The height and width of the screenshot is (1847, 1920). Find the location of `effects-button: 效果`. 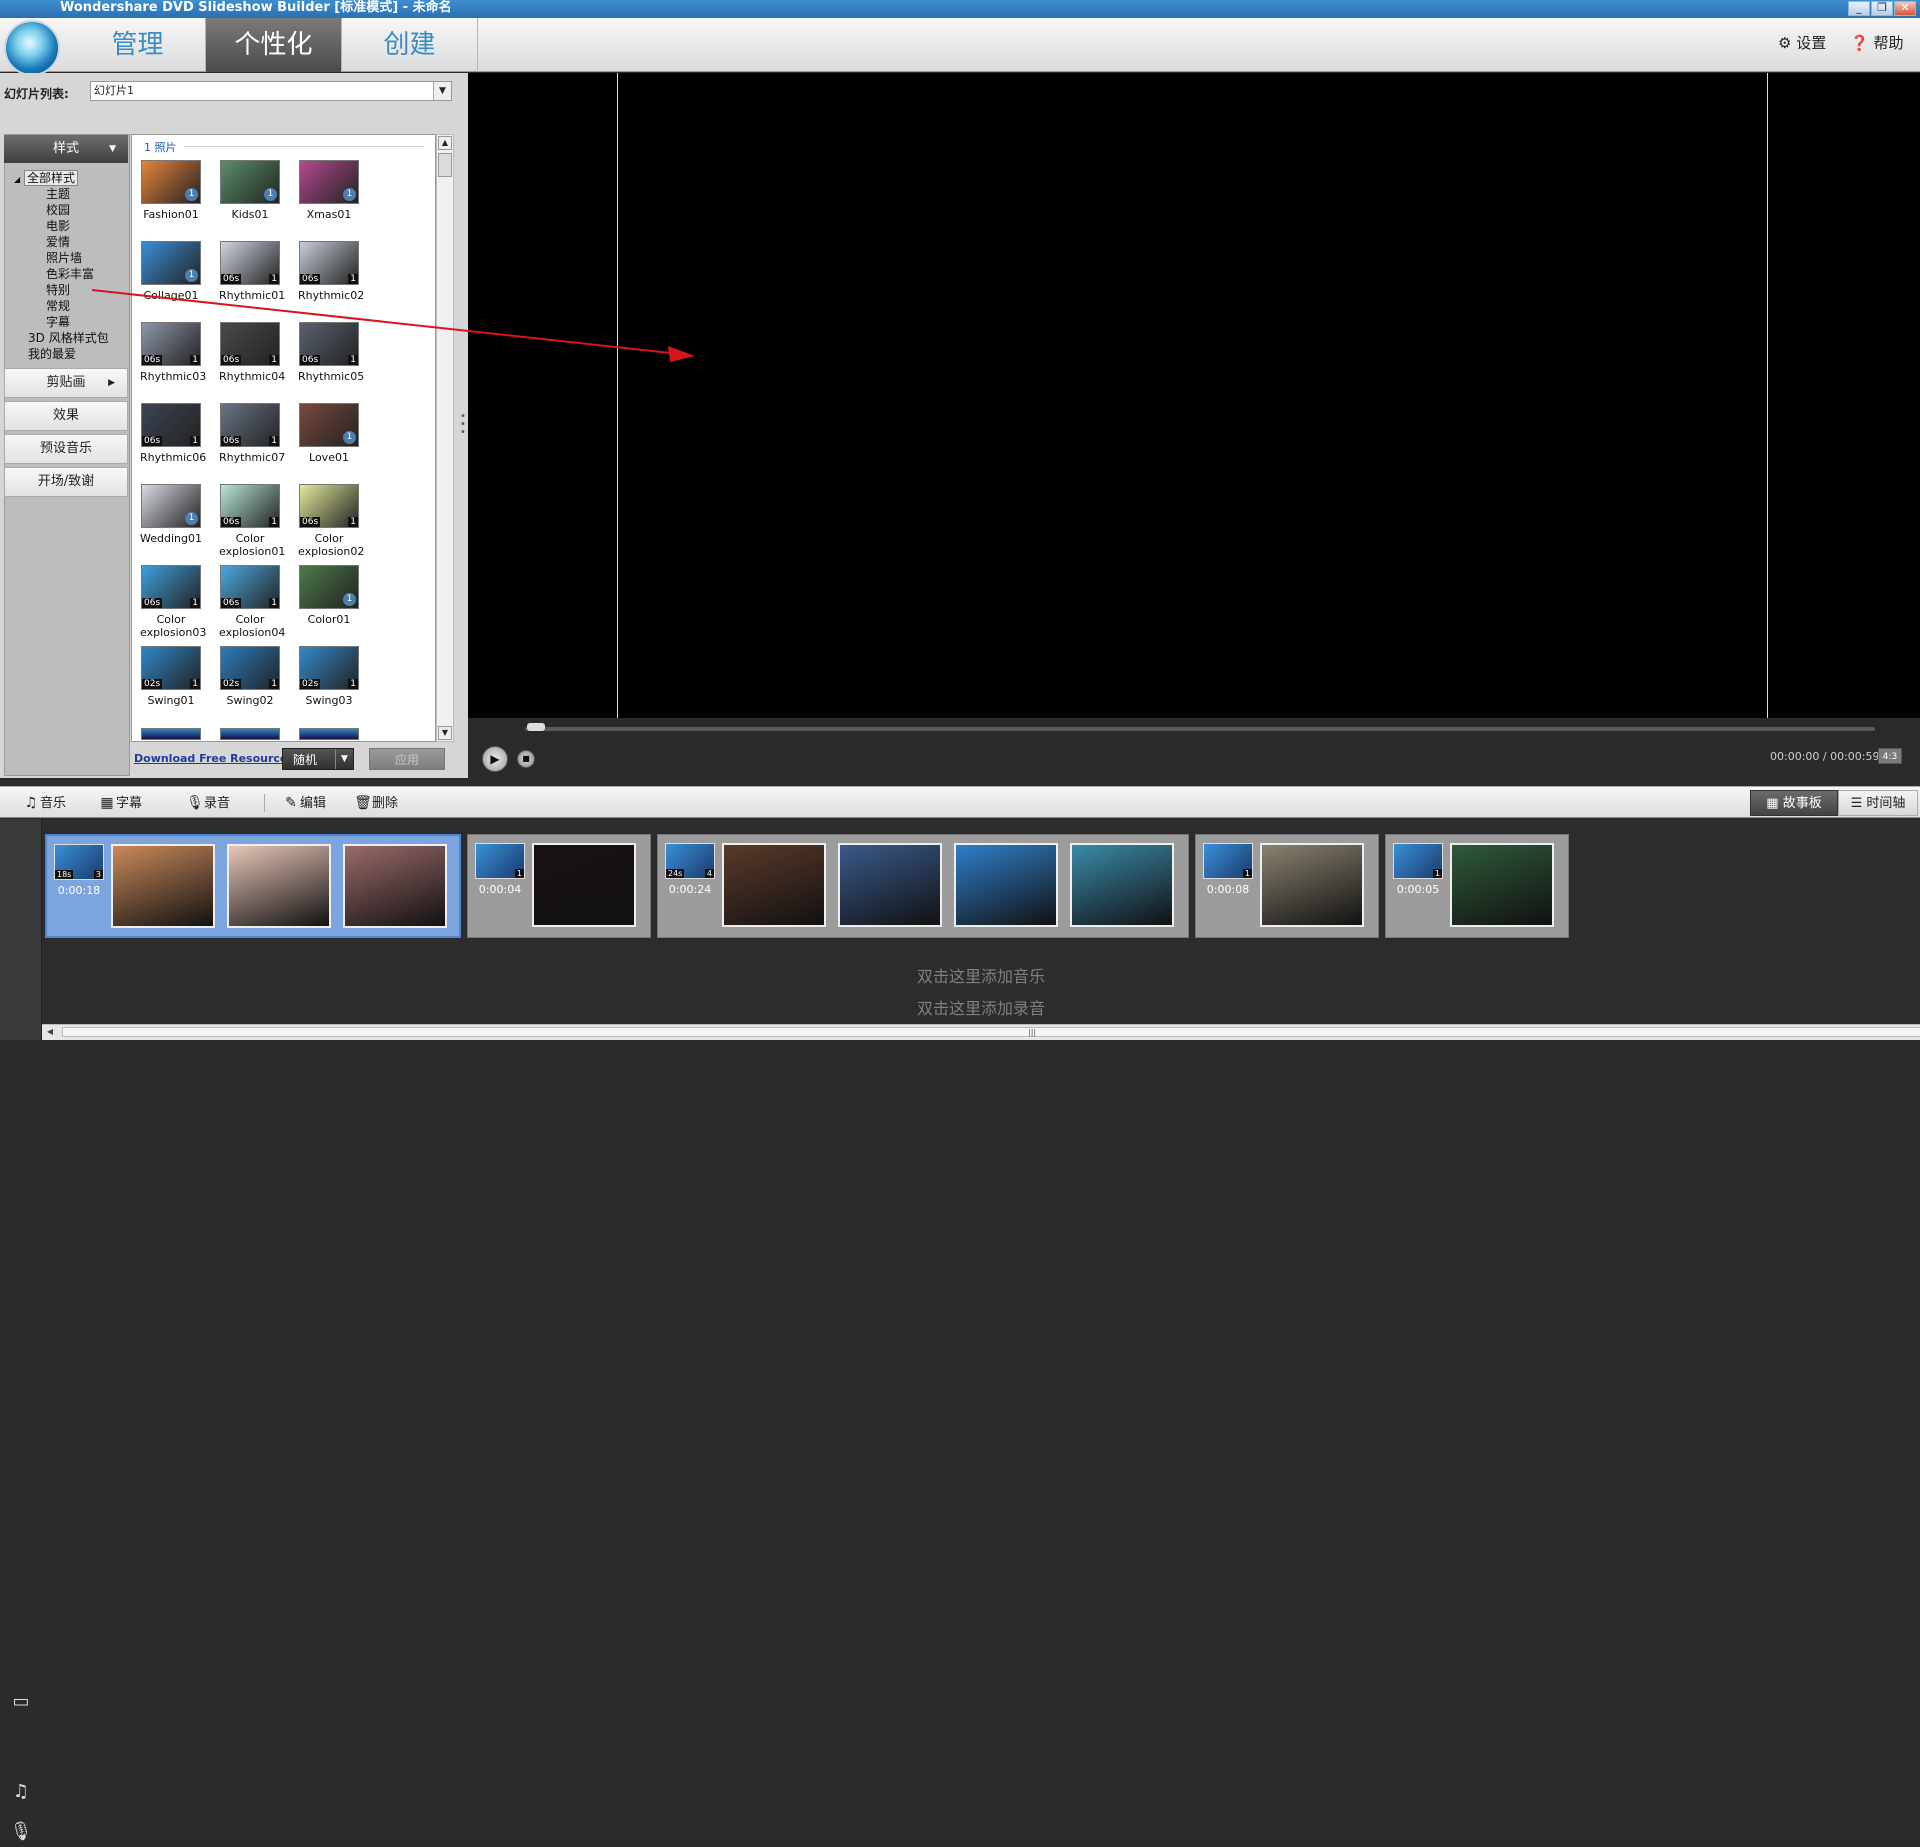

effects-button: 效果 is located at coordinates (66, 416).